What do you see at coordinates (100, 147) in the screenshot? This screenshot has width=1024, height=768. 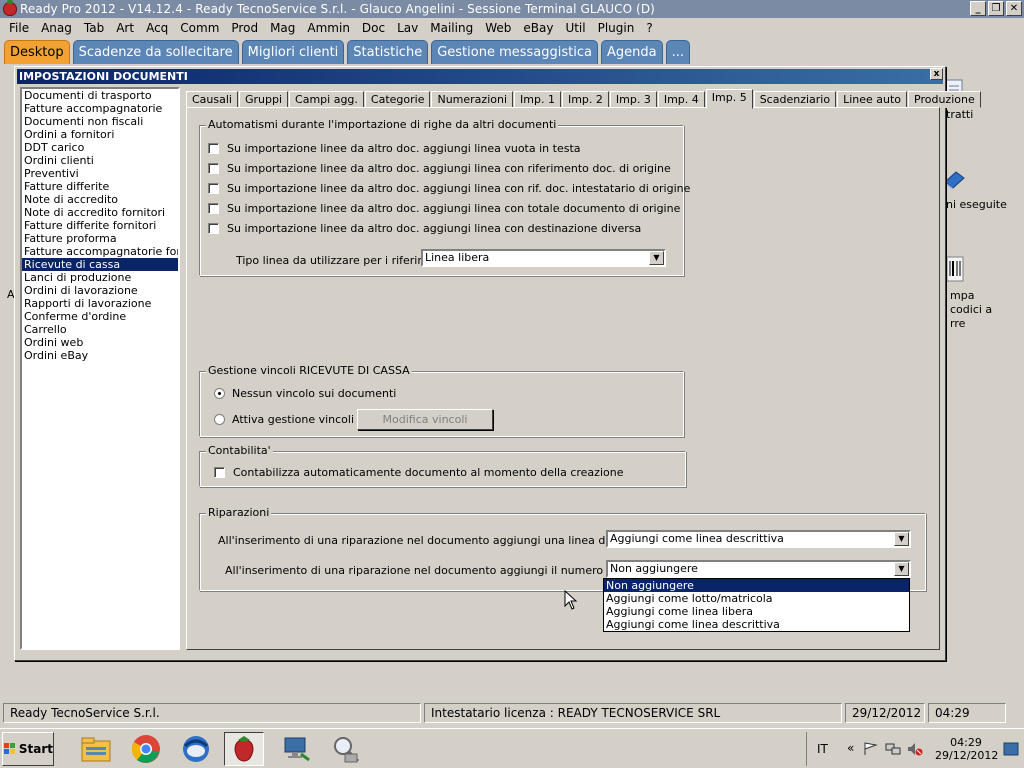 I see `list-item: DDT carico` at bounding box center [100, 147].